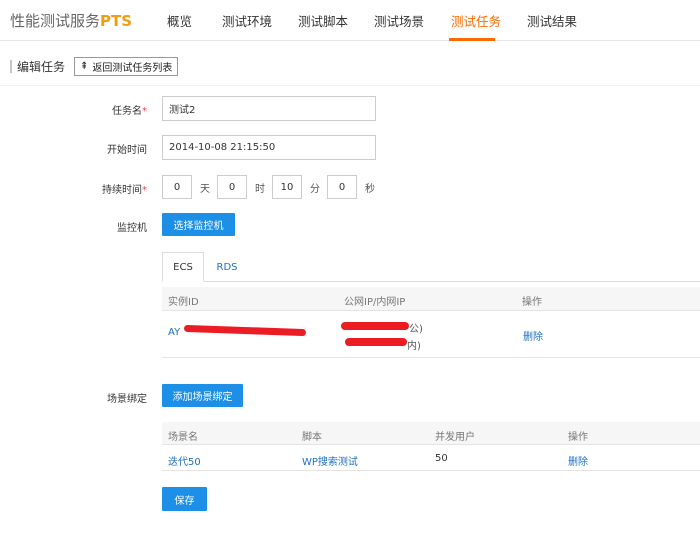 Image resolution: width=700 pixels, height=537 pixels. I want to click on start-time-label: 开始时间, so click(127, 150).